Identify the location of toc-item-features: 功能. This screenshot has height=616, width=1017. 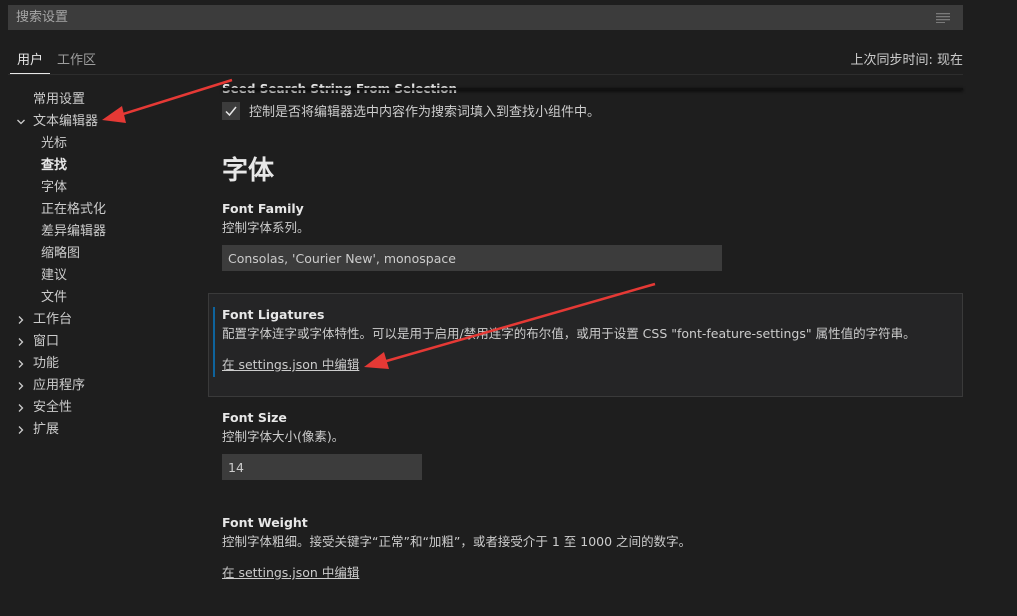
(103, 364).